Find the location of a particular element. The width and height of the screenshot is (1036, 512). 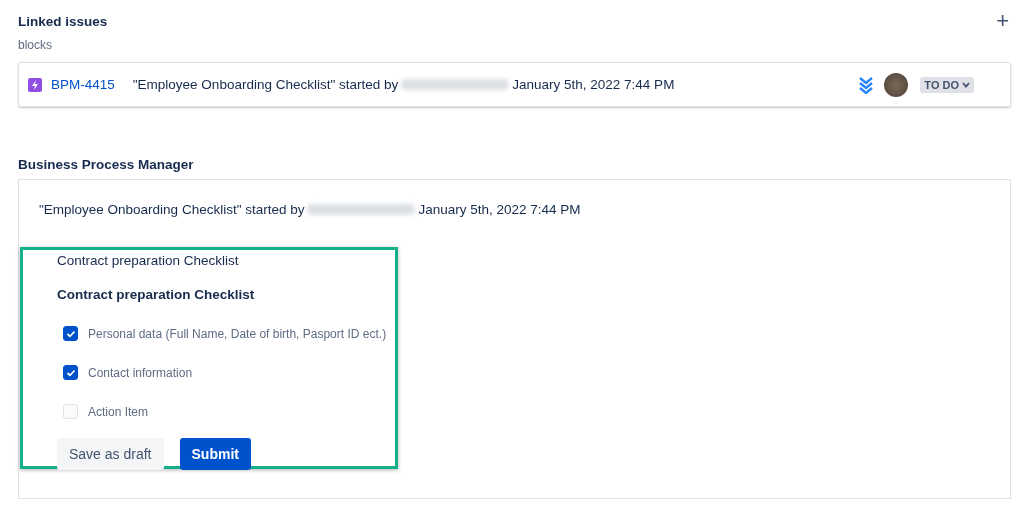

checklist-item-label: Action Item is located at coordinates (118, 411).